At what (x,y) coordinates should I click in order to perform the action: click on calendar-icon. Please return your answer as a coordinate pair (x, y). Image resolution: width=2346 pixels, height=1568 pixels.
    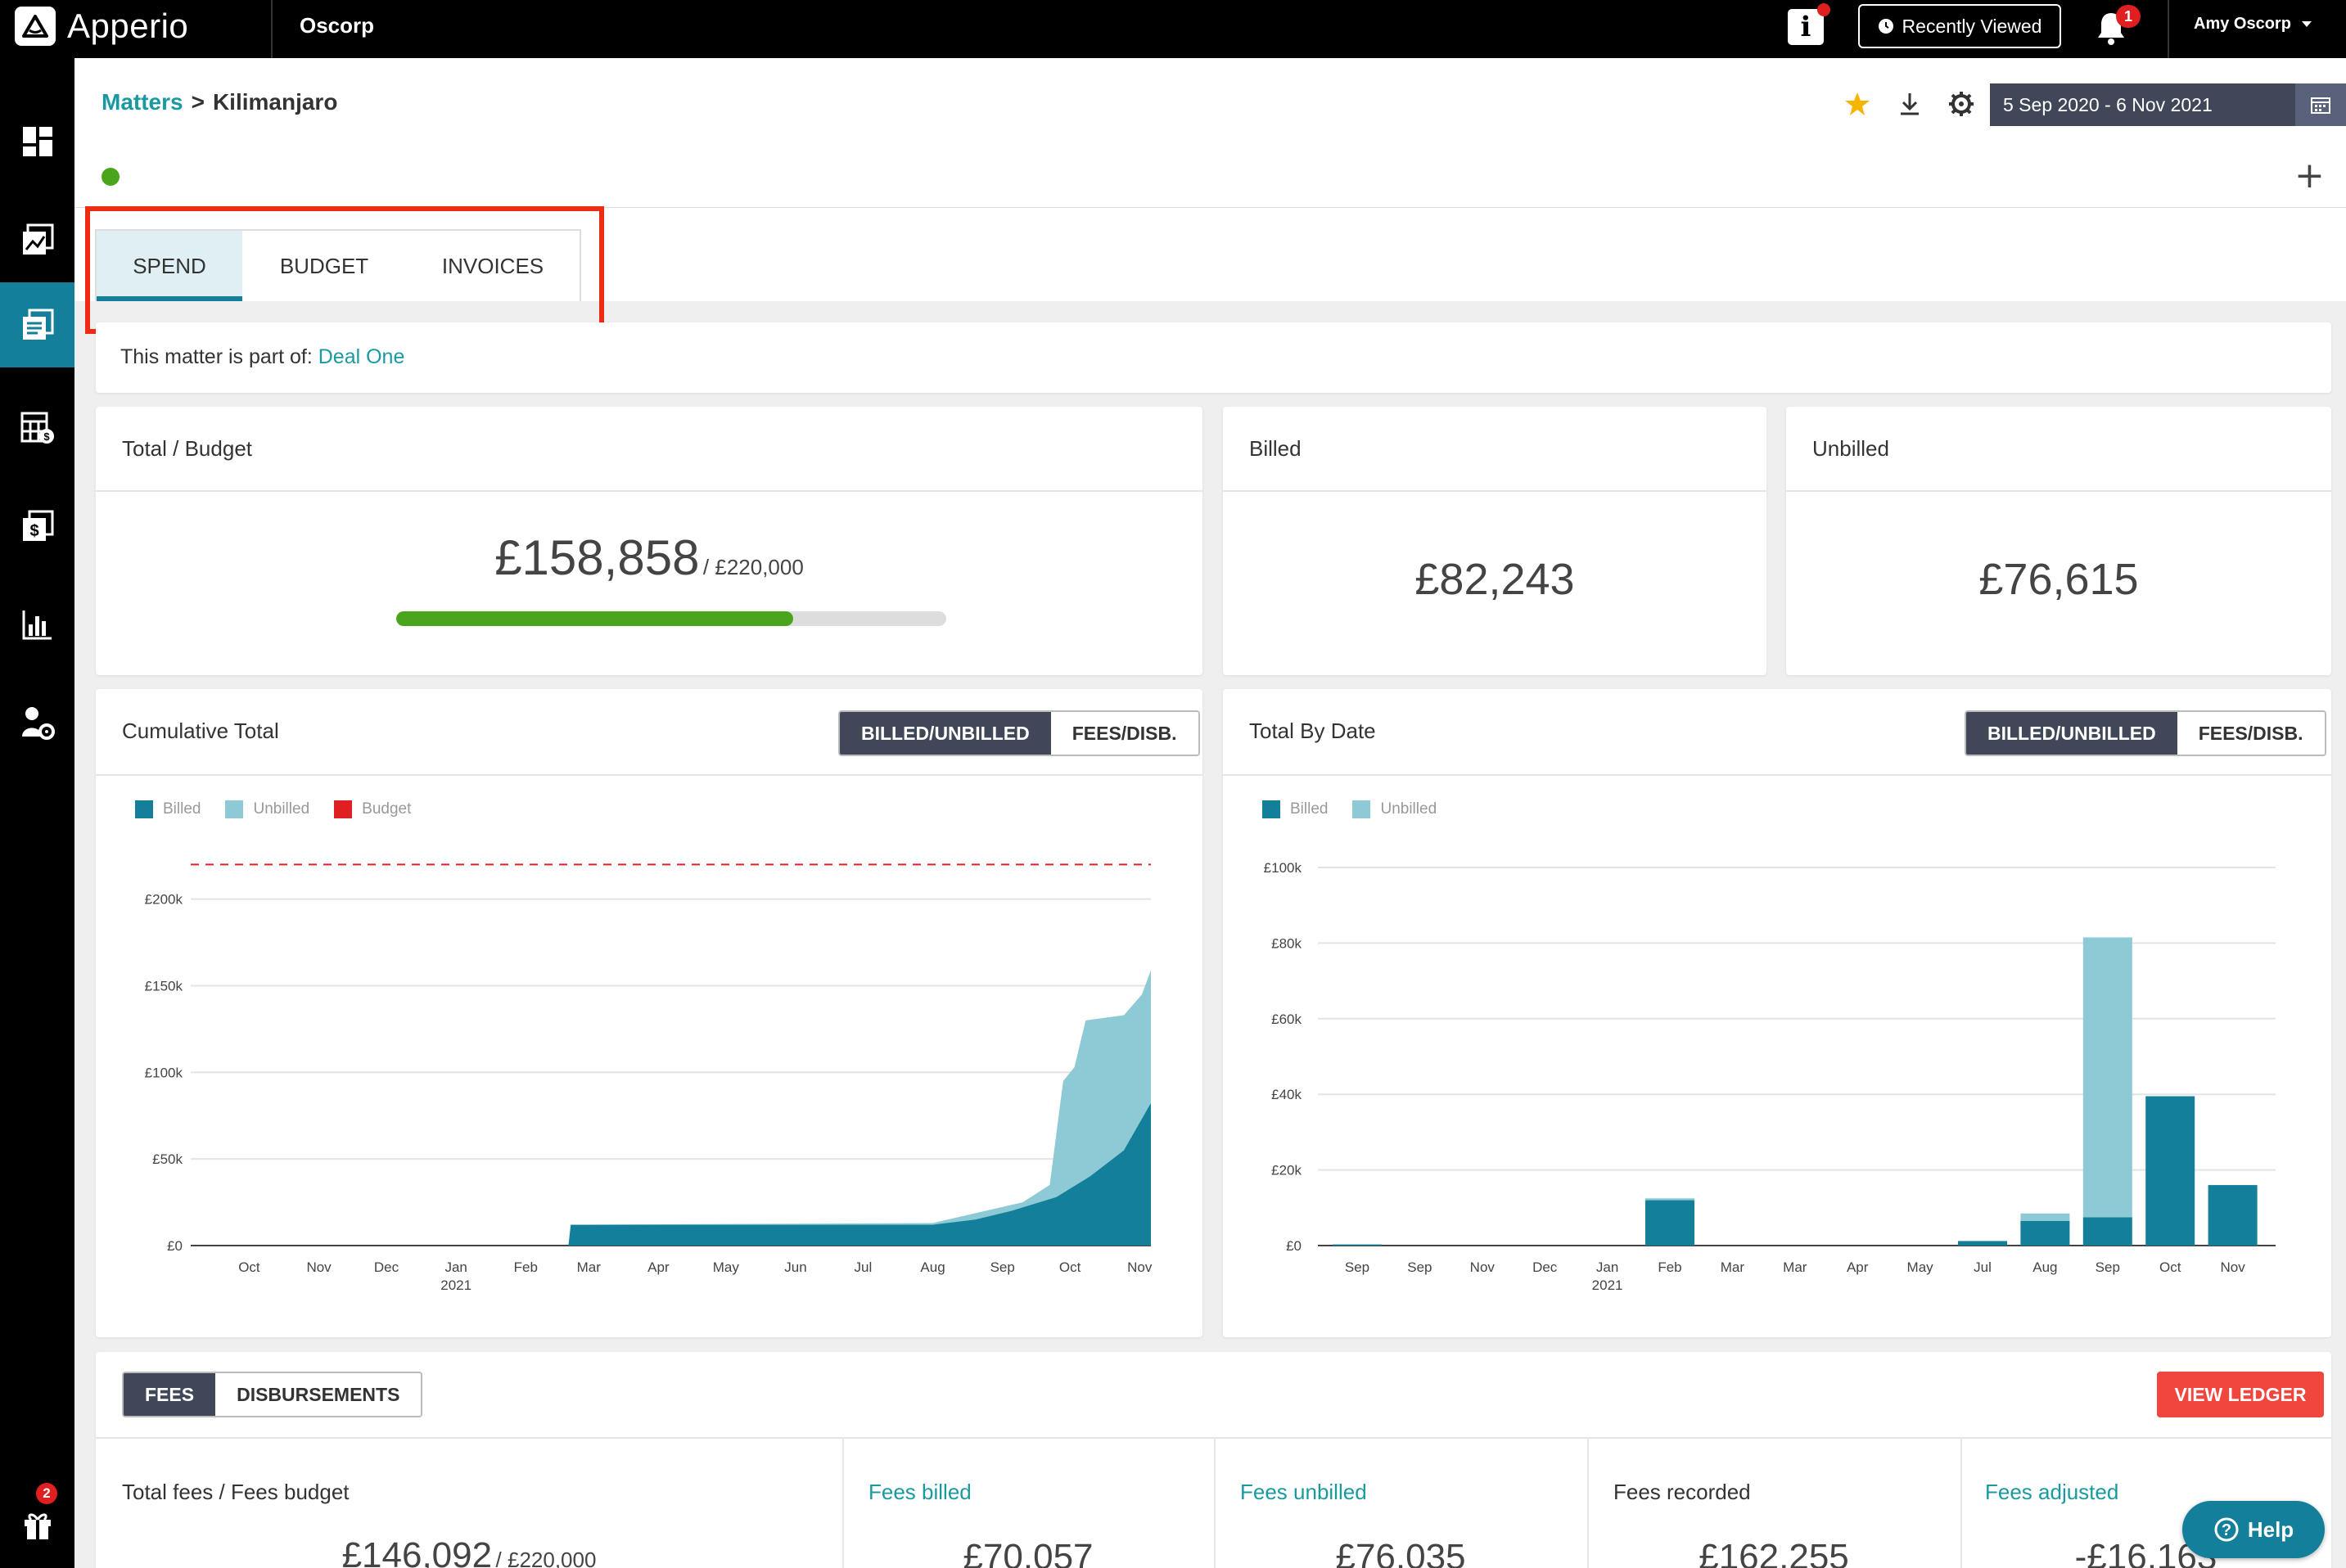
    Looking at the image, I should click on (2320, 104).